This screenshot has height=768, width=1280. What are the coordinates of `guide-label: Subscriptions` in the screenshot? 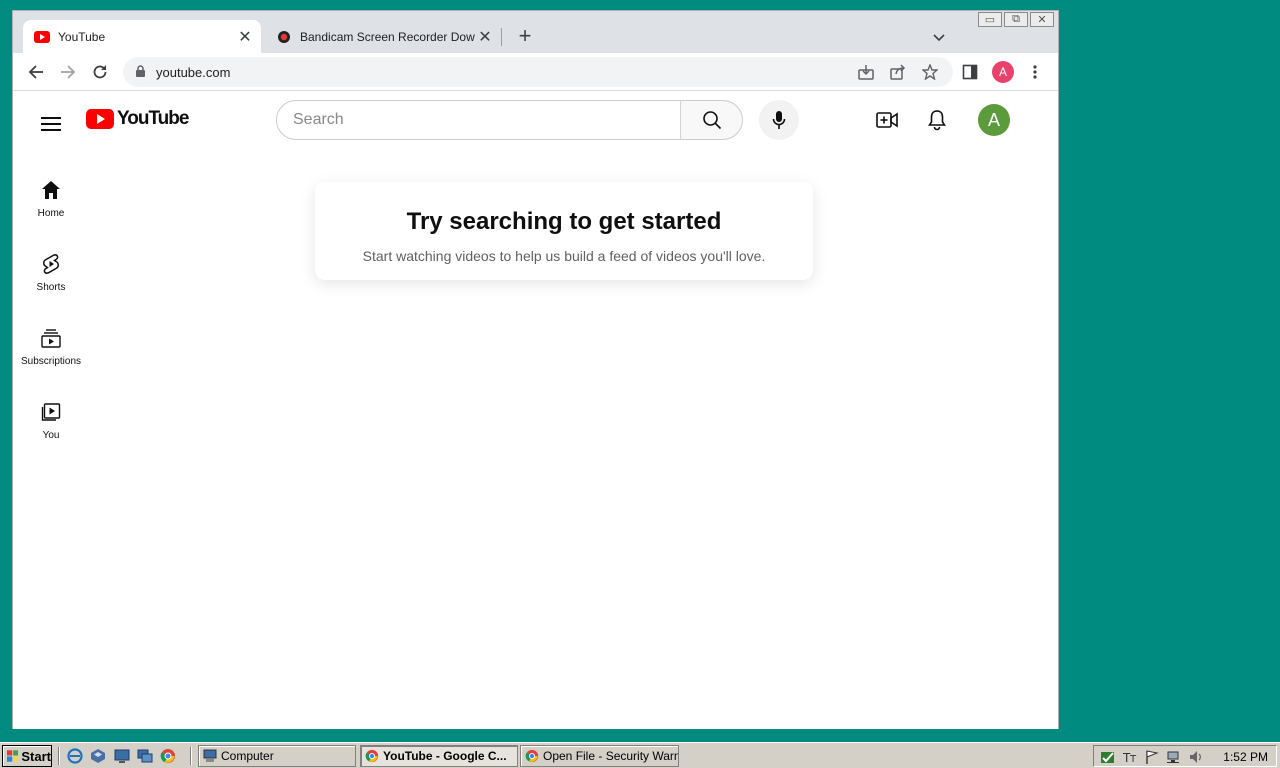 It's located at (51, 361).